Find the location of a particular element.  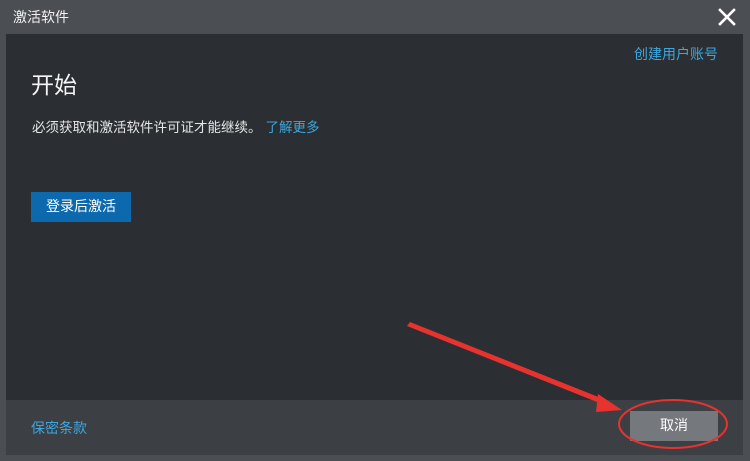

privacy-link: 保密条款 is located at coordinates (59, 428).